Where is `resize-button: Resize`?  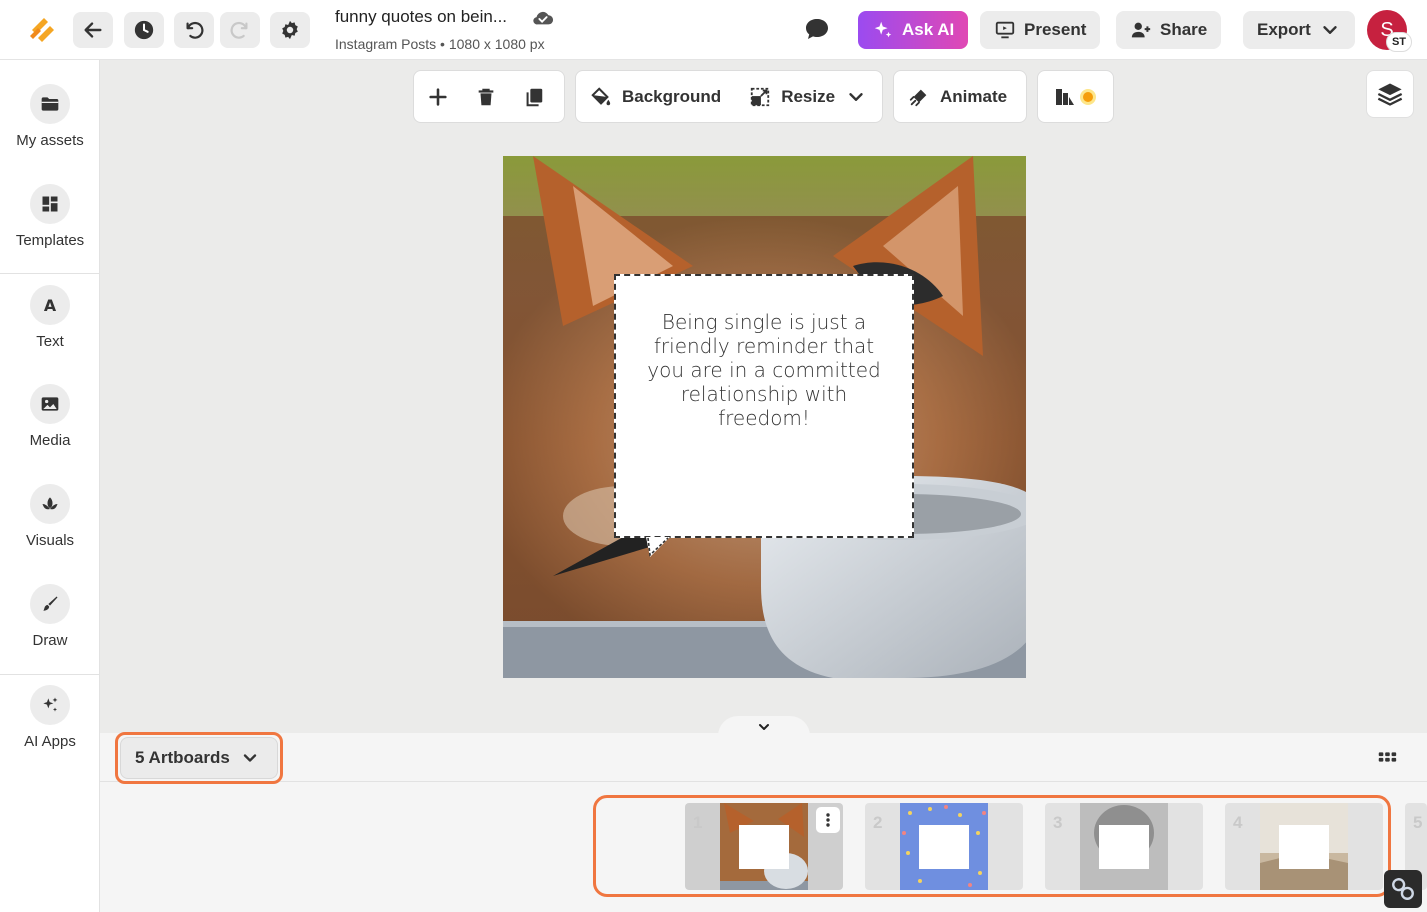
resize-button: Resize is located at coordinates (808, 96).